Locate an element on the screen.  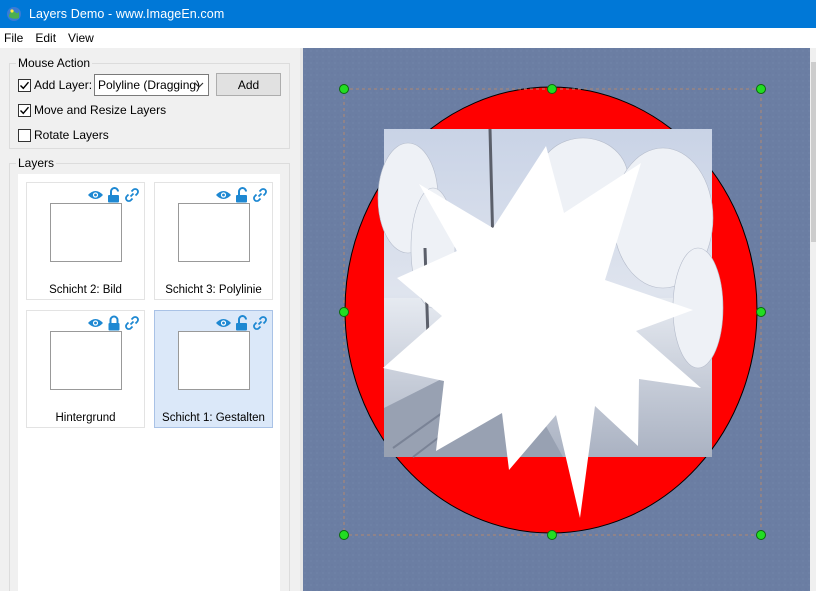
add-layer-checkbox-row: Add Layer: is located at coordinates (55, 85).